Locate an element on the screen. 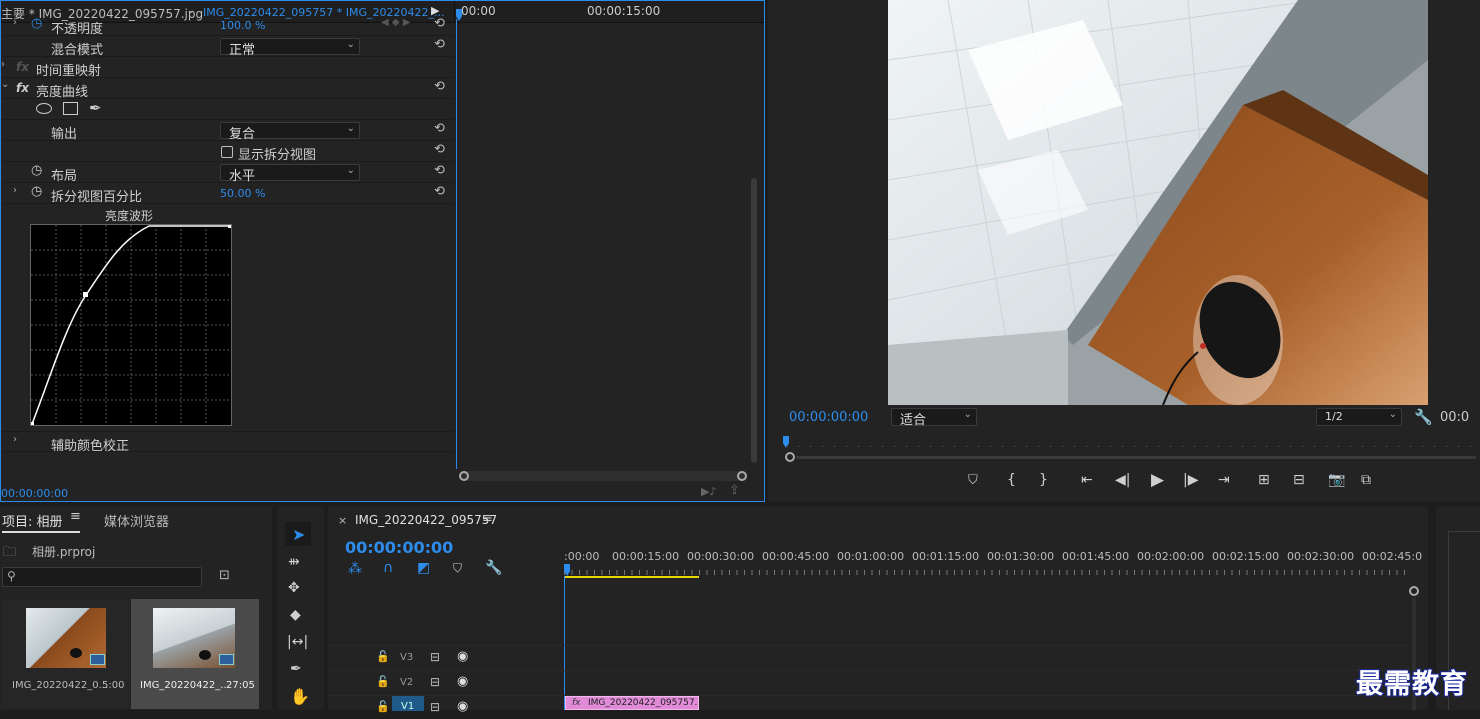  snap-magnet-icon: ∩ is located at coordinates (388, 568).